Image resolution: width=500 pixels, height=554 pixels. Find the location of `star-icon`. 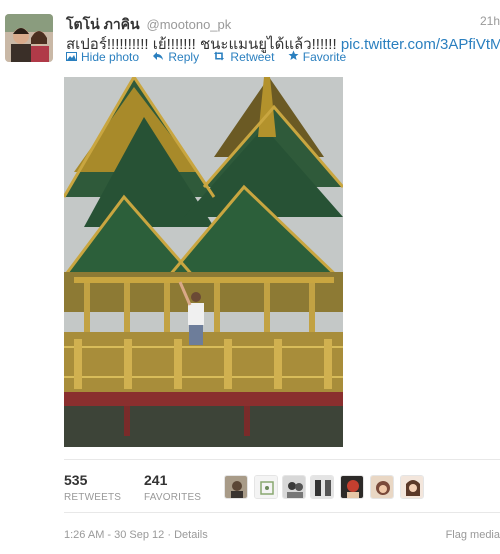

star-icon is located at coordinates (293, 57).